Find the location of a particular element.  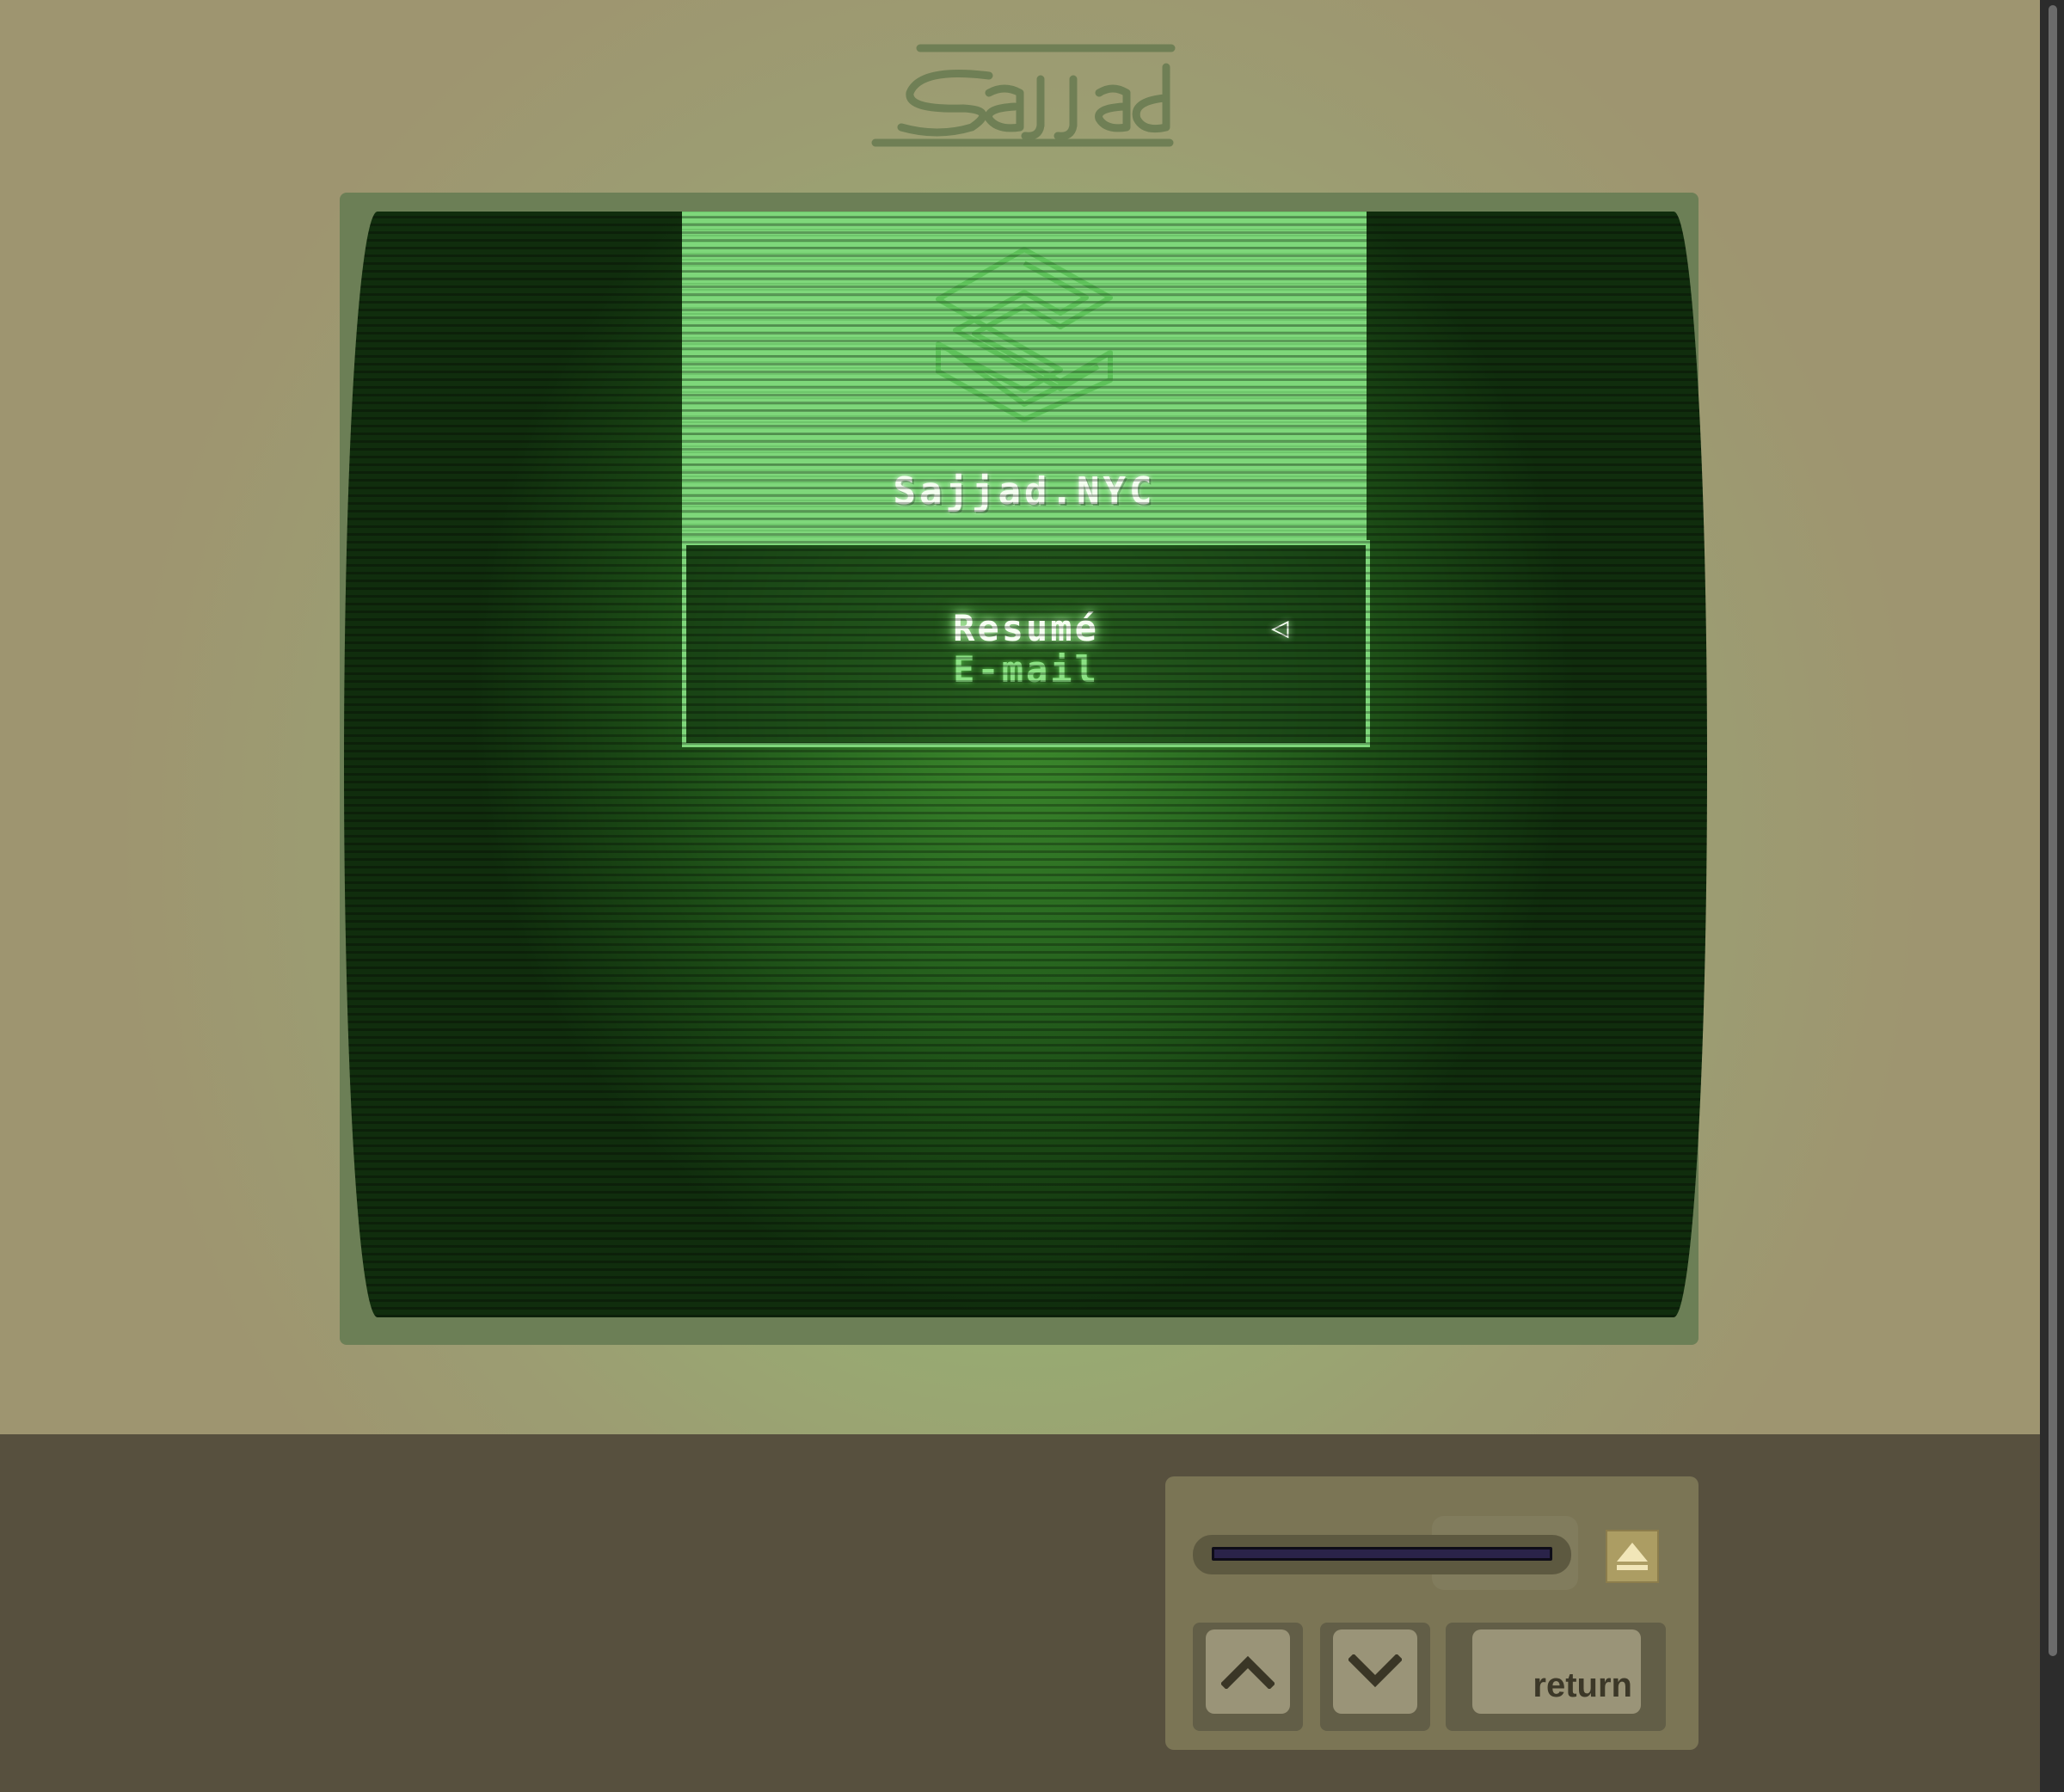

header-panel: Sajjad.NYC is located at coordinates (1025, 377).